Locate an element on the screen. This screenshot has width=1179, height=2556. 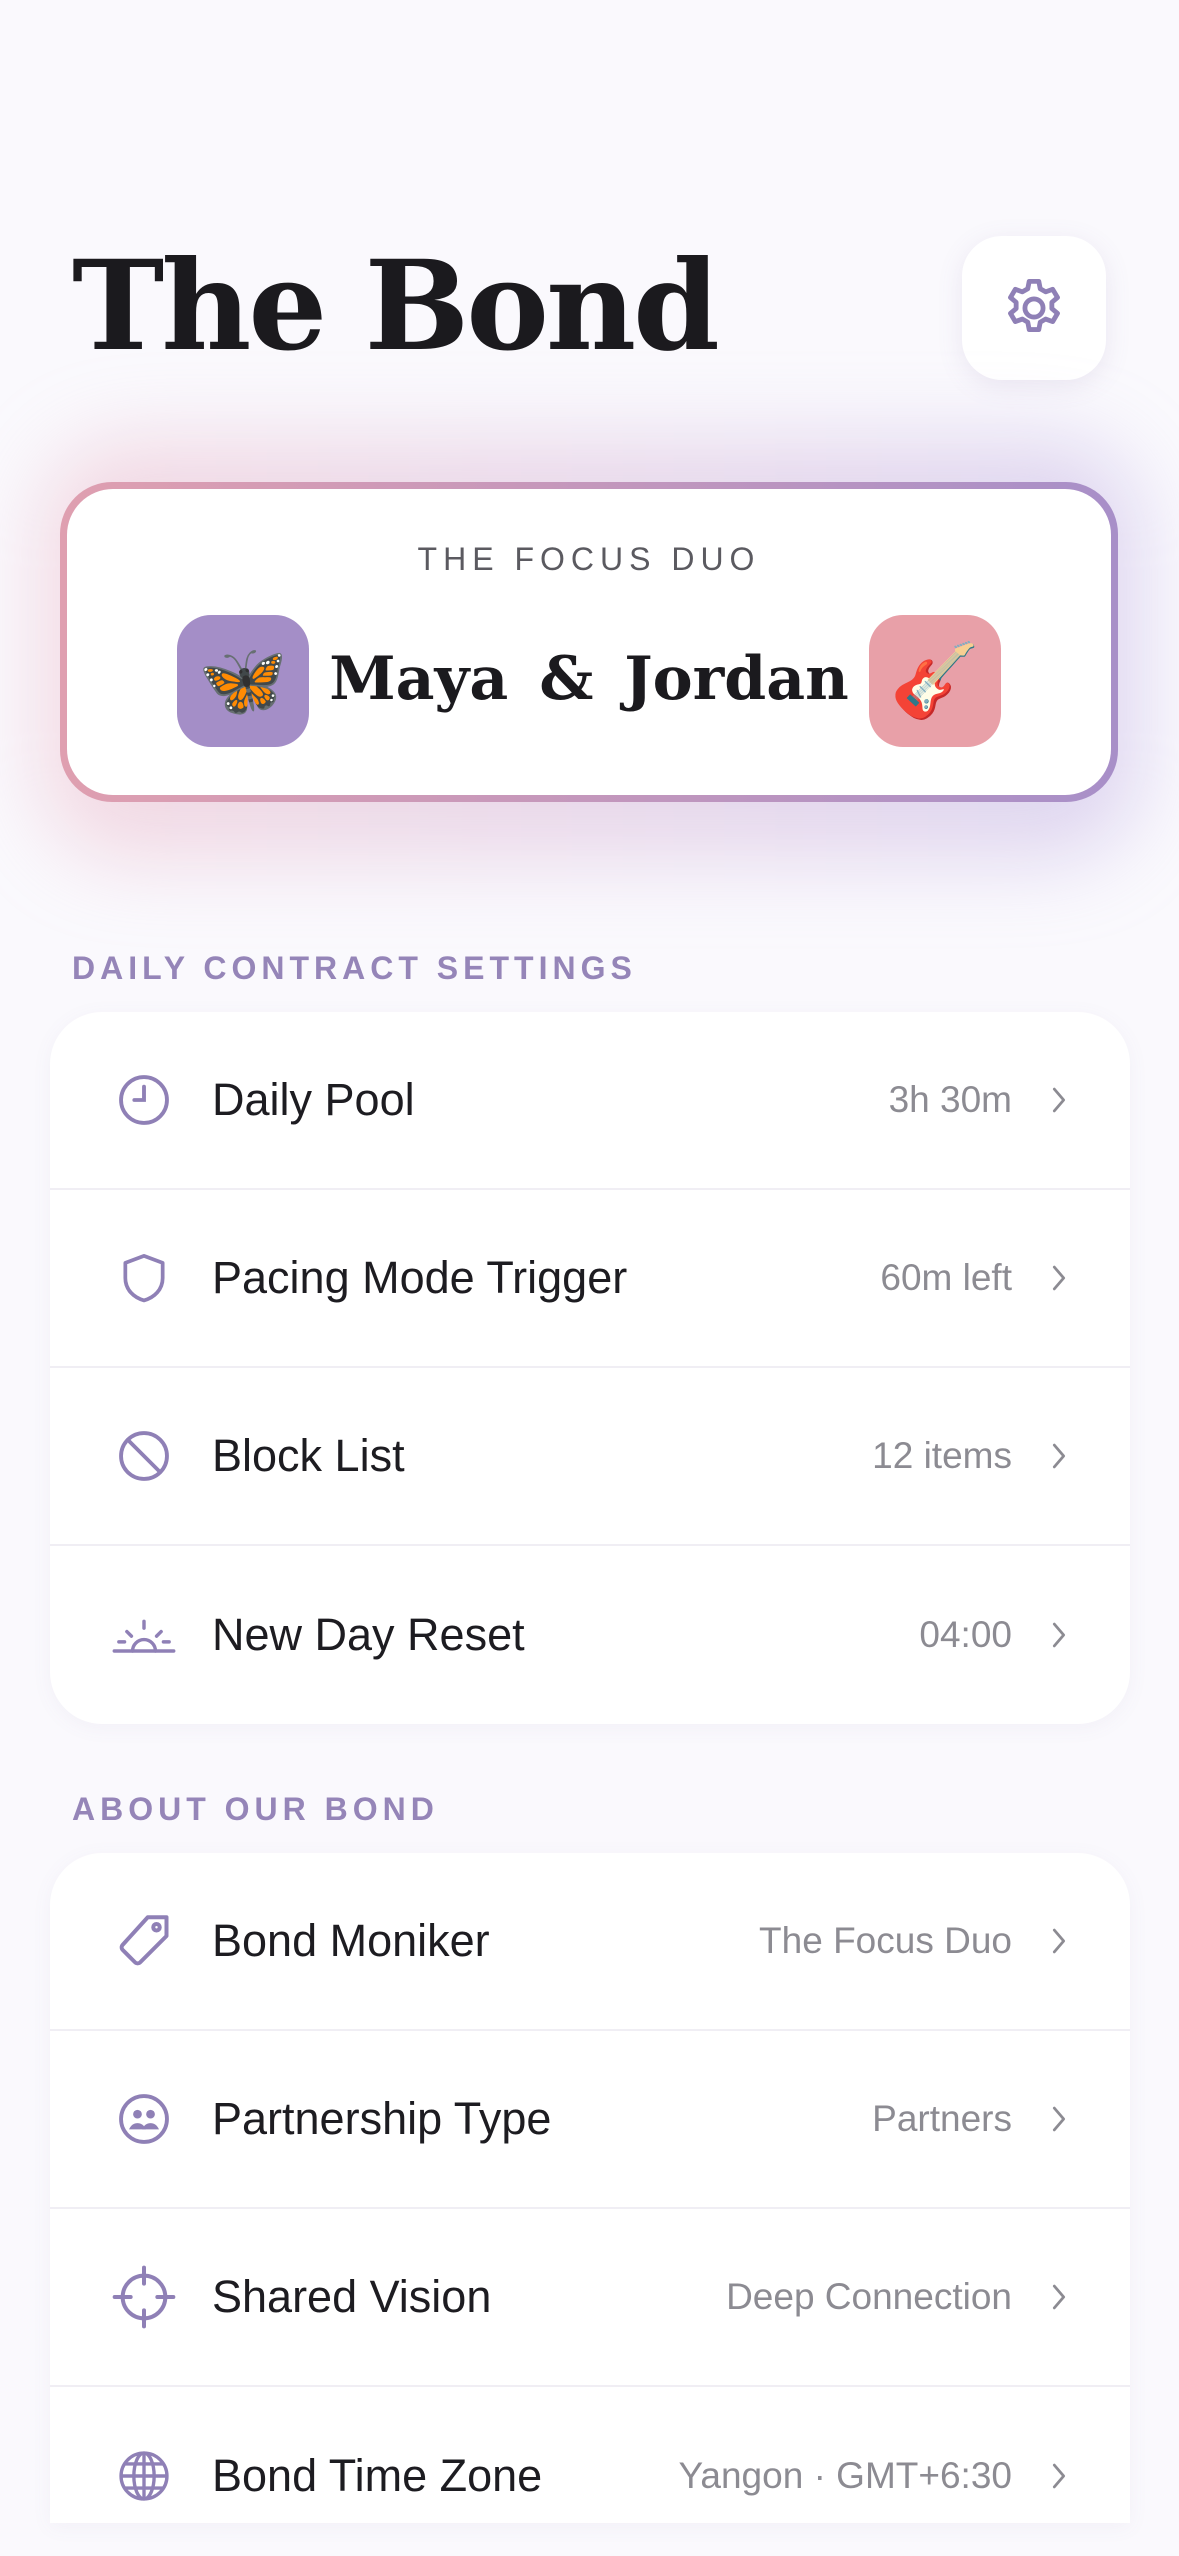
settings-button is located at coordinates (1034, 308).